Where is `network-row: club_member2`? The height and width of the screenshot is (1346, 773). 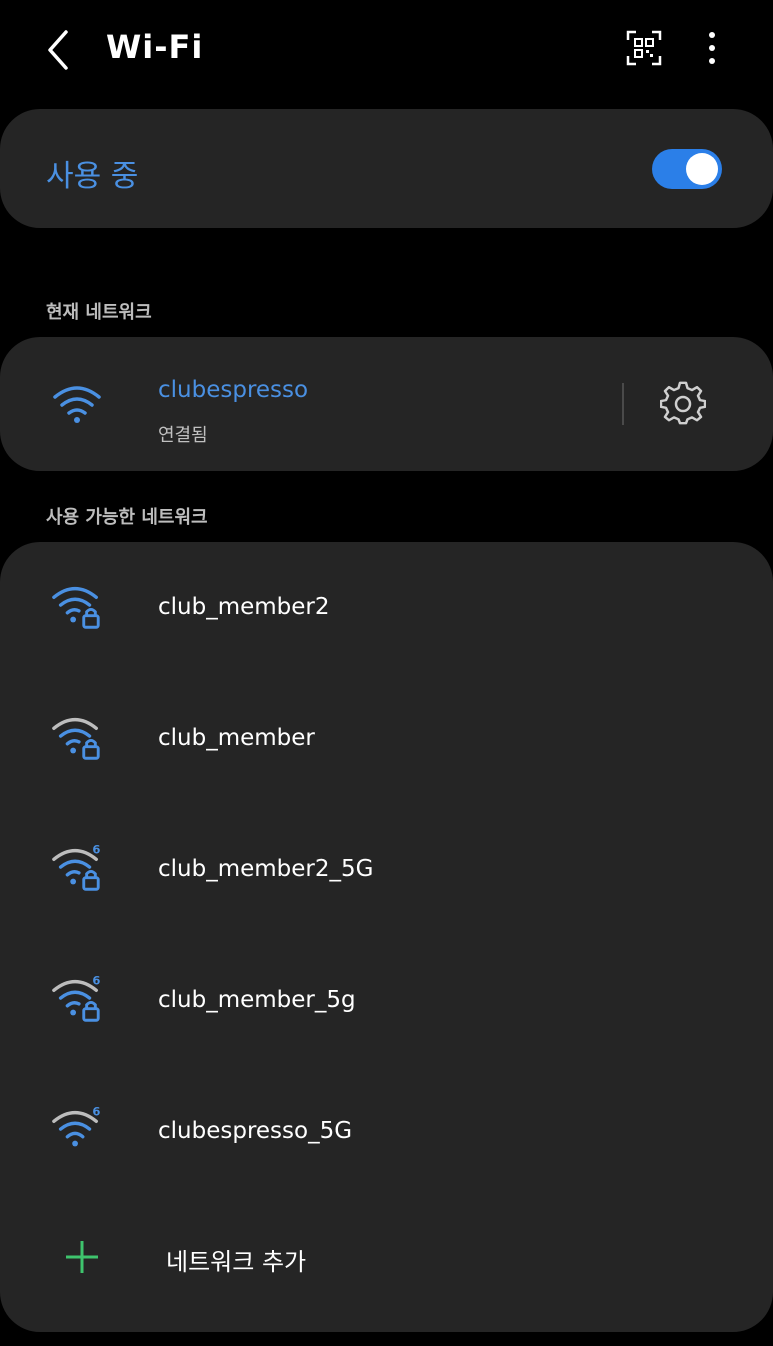
network-row: club_member2 is located at coordinates (386, 607).